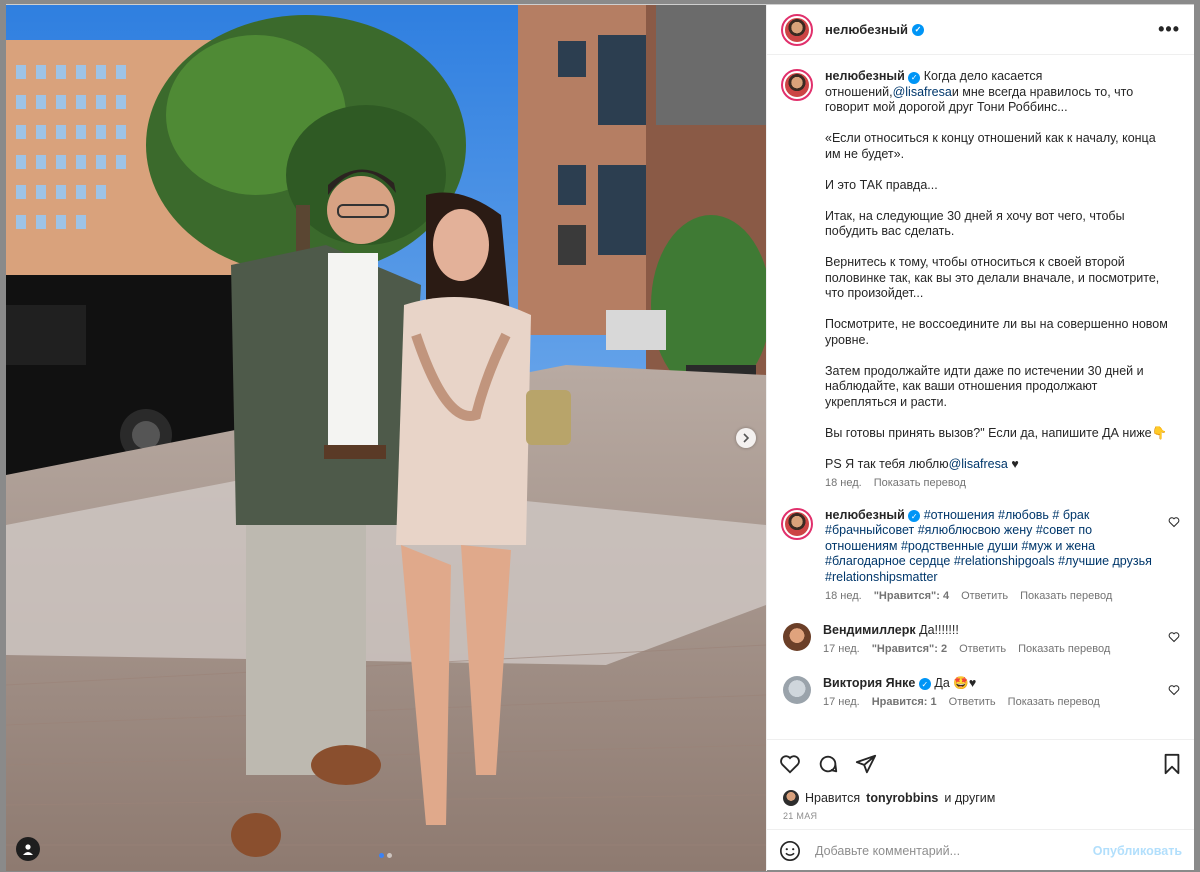  What do you see at coordinates (1172, 764) in the screenshot?
I see `save-bookmark-icon` at bounding box center [1172, 764].